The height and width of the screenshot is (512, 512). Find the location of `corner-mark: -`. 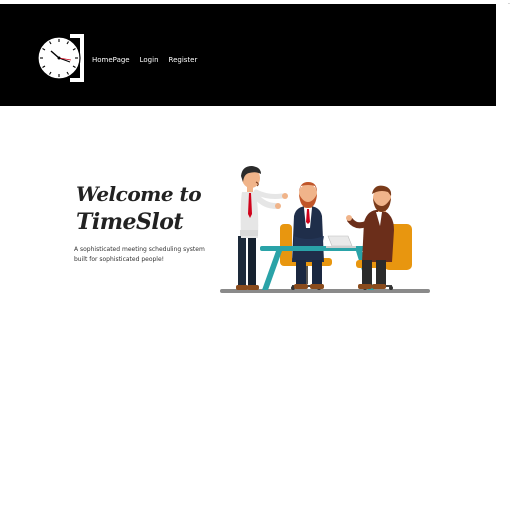

corner-mark: - is located at coordinates (508, 3).